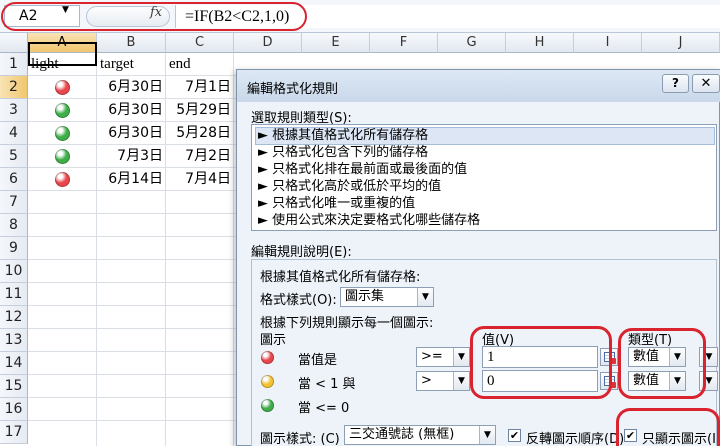 This screenshot has width=720, height=446. I want to click on column-header-b: B, so click(131, 43).